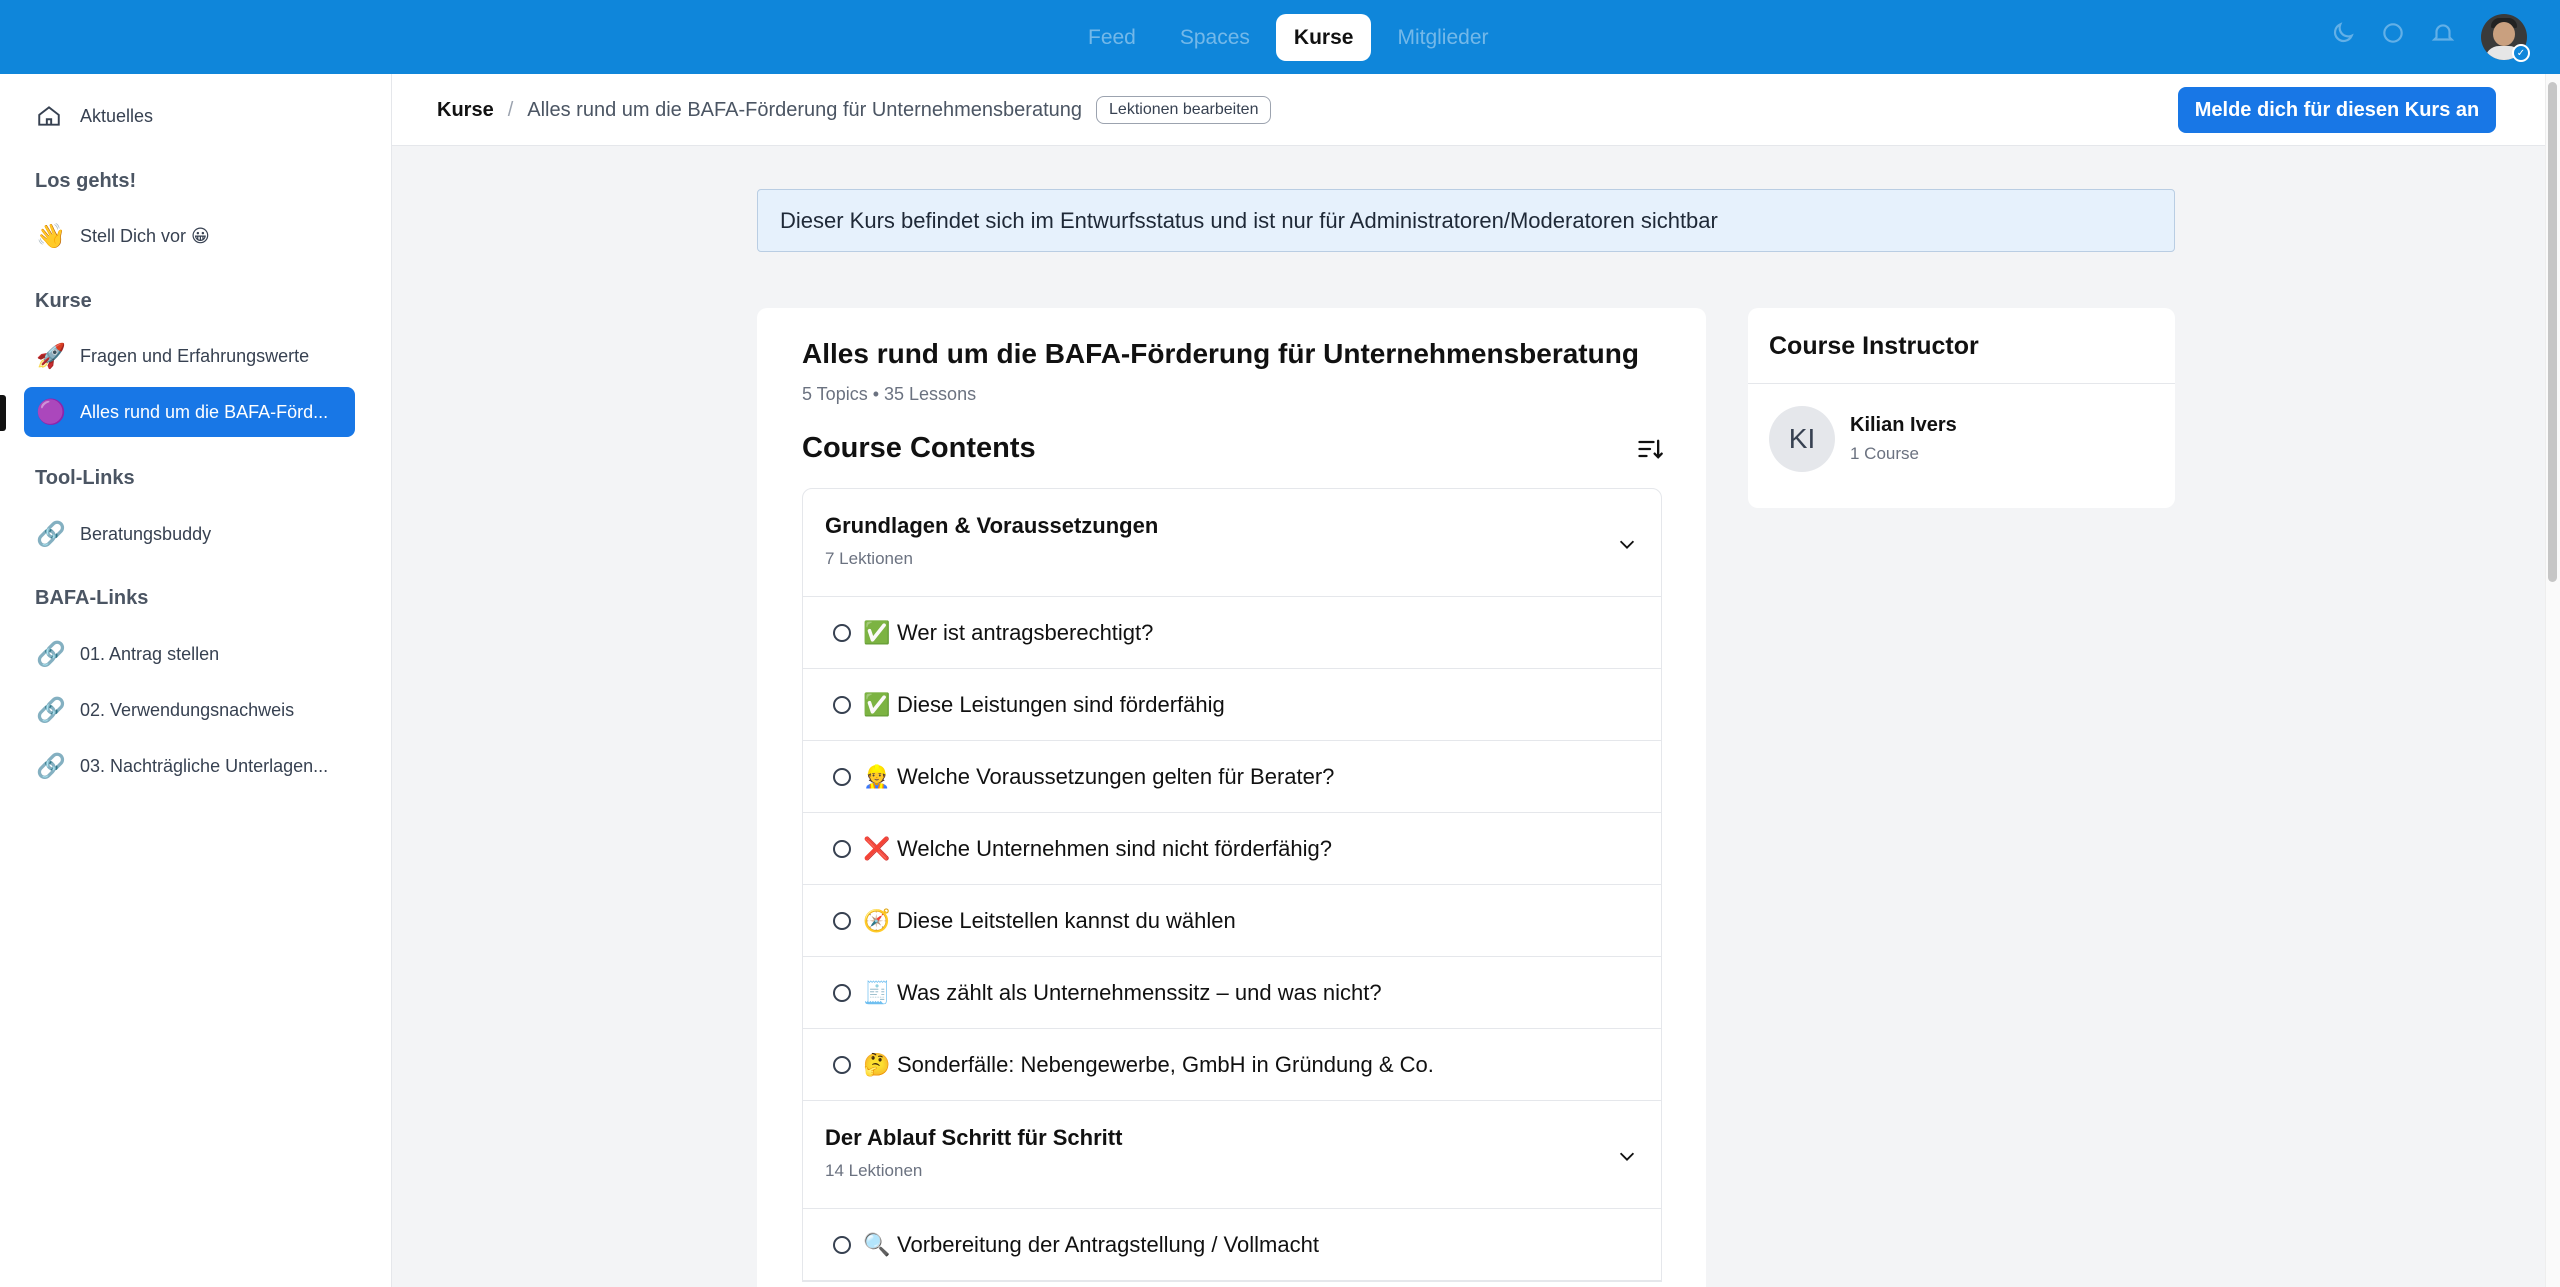  What do you see at coordinates (2443, 33) in the screenshot?
I see `bell-icon` at bounding box center [2443, 33].